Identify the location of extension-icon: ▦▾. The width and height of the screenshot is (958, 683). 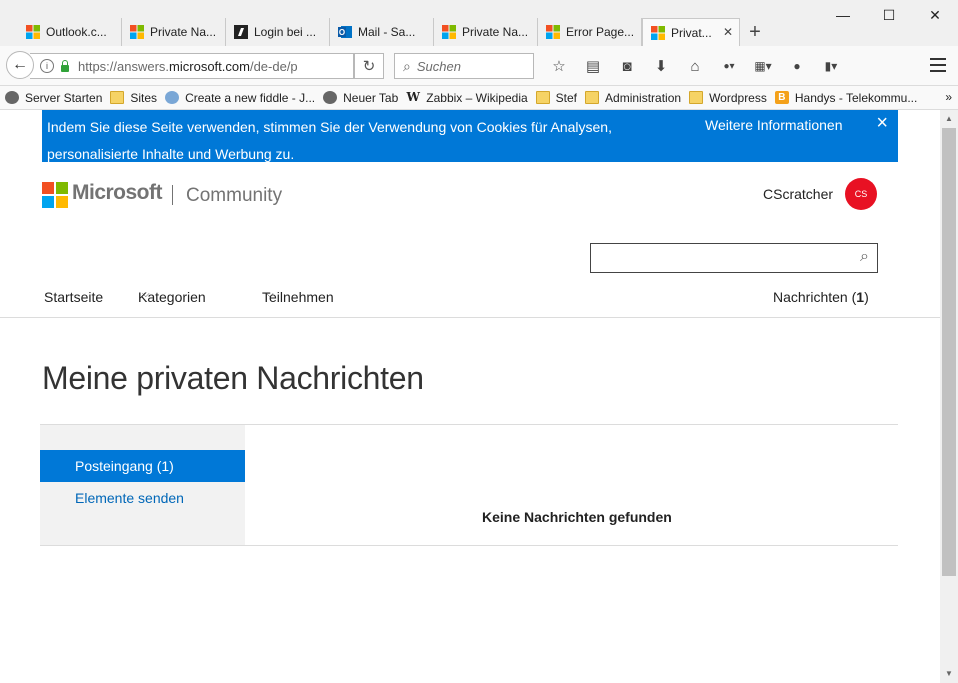
(763, 66).